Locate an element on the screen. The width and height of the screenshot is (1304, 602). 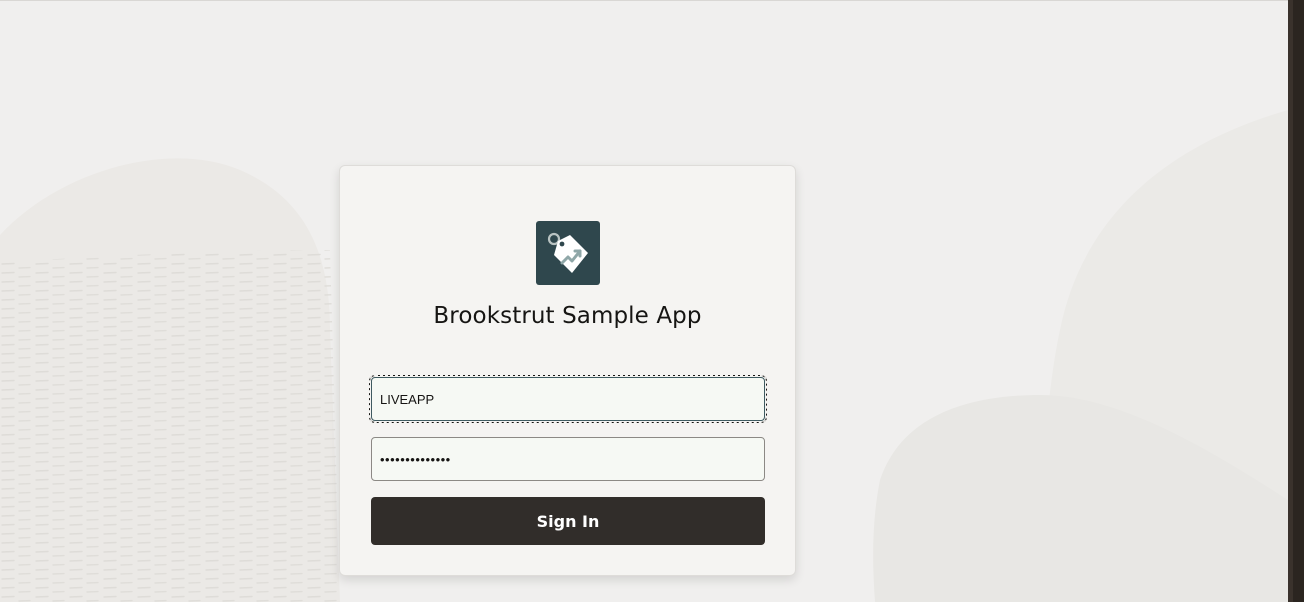
username-input is located at coordinates (568, 399).